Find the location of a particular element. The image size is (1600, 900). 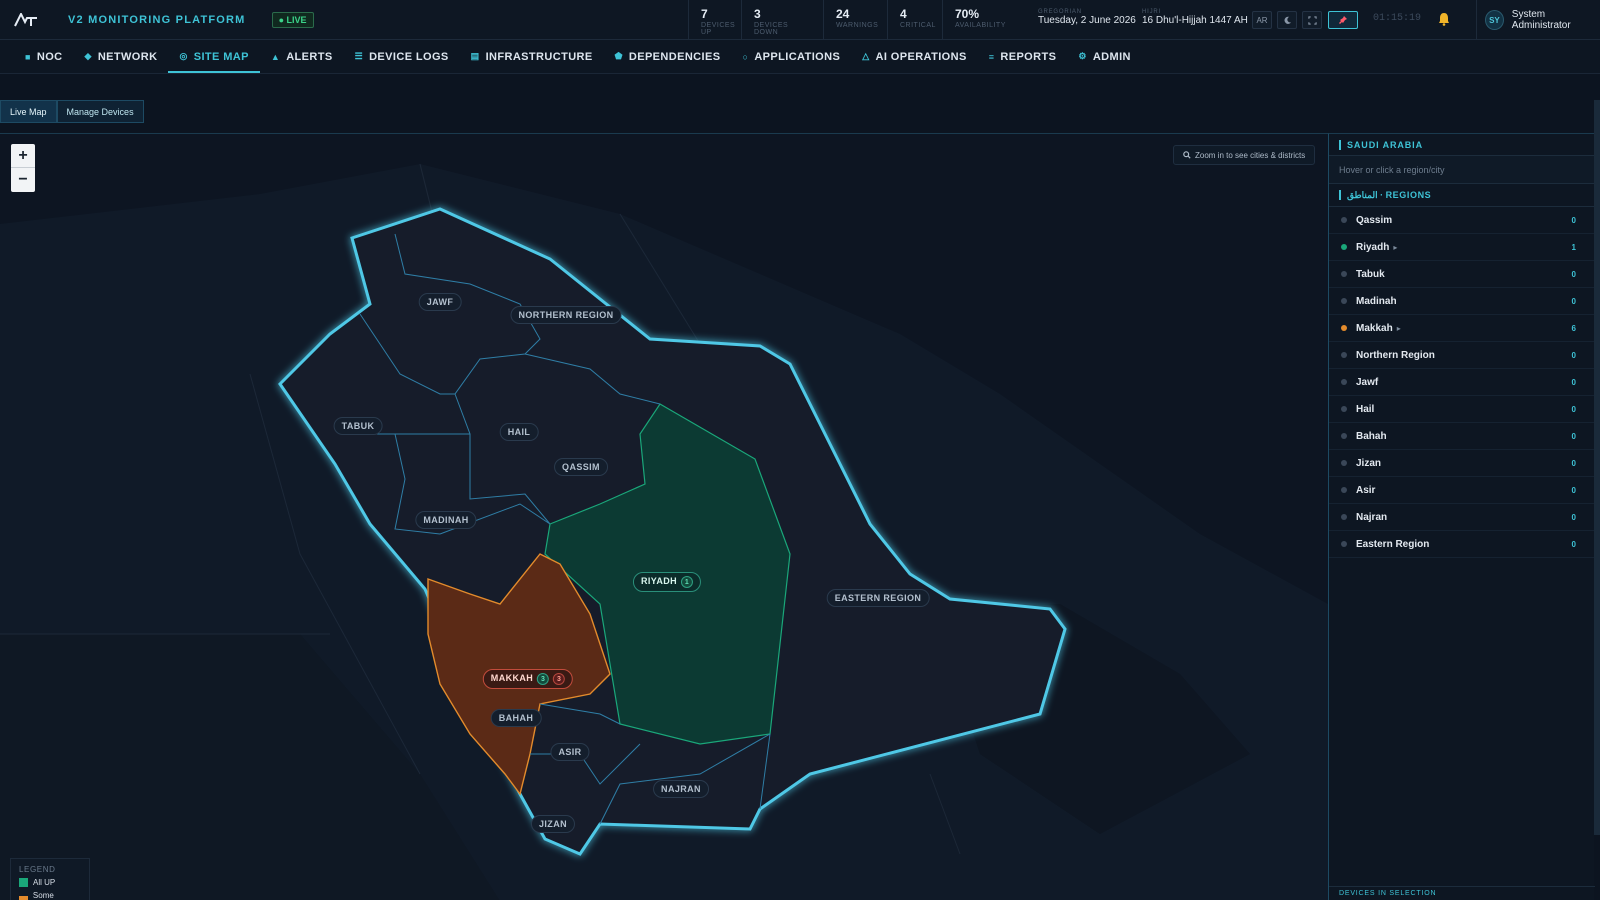

zoom-controls: + − is located at coordinates (23, 168).